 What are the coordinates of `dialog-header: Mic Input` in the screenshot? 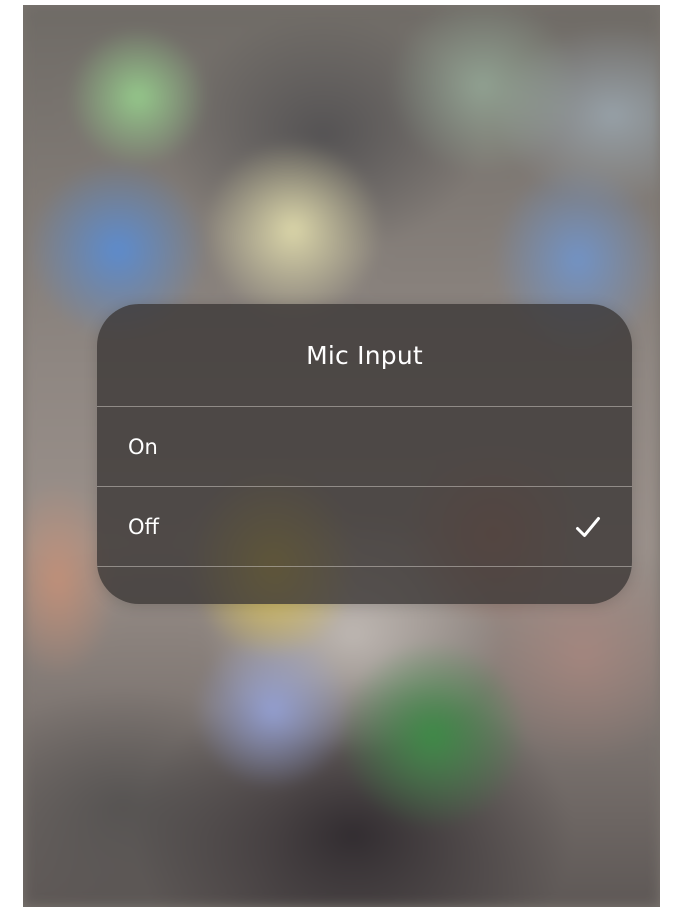 It's located at (364, 355).